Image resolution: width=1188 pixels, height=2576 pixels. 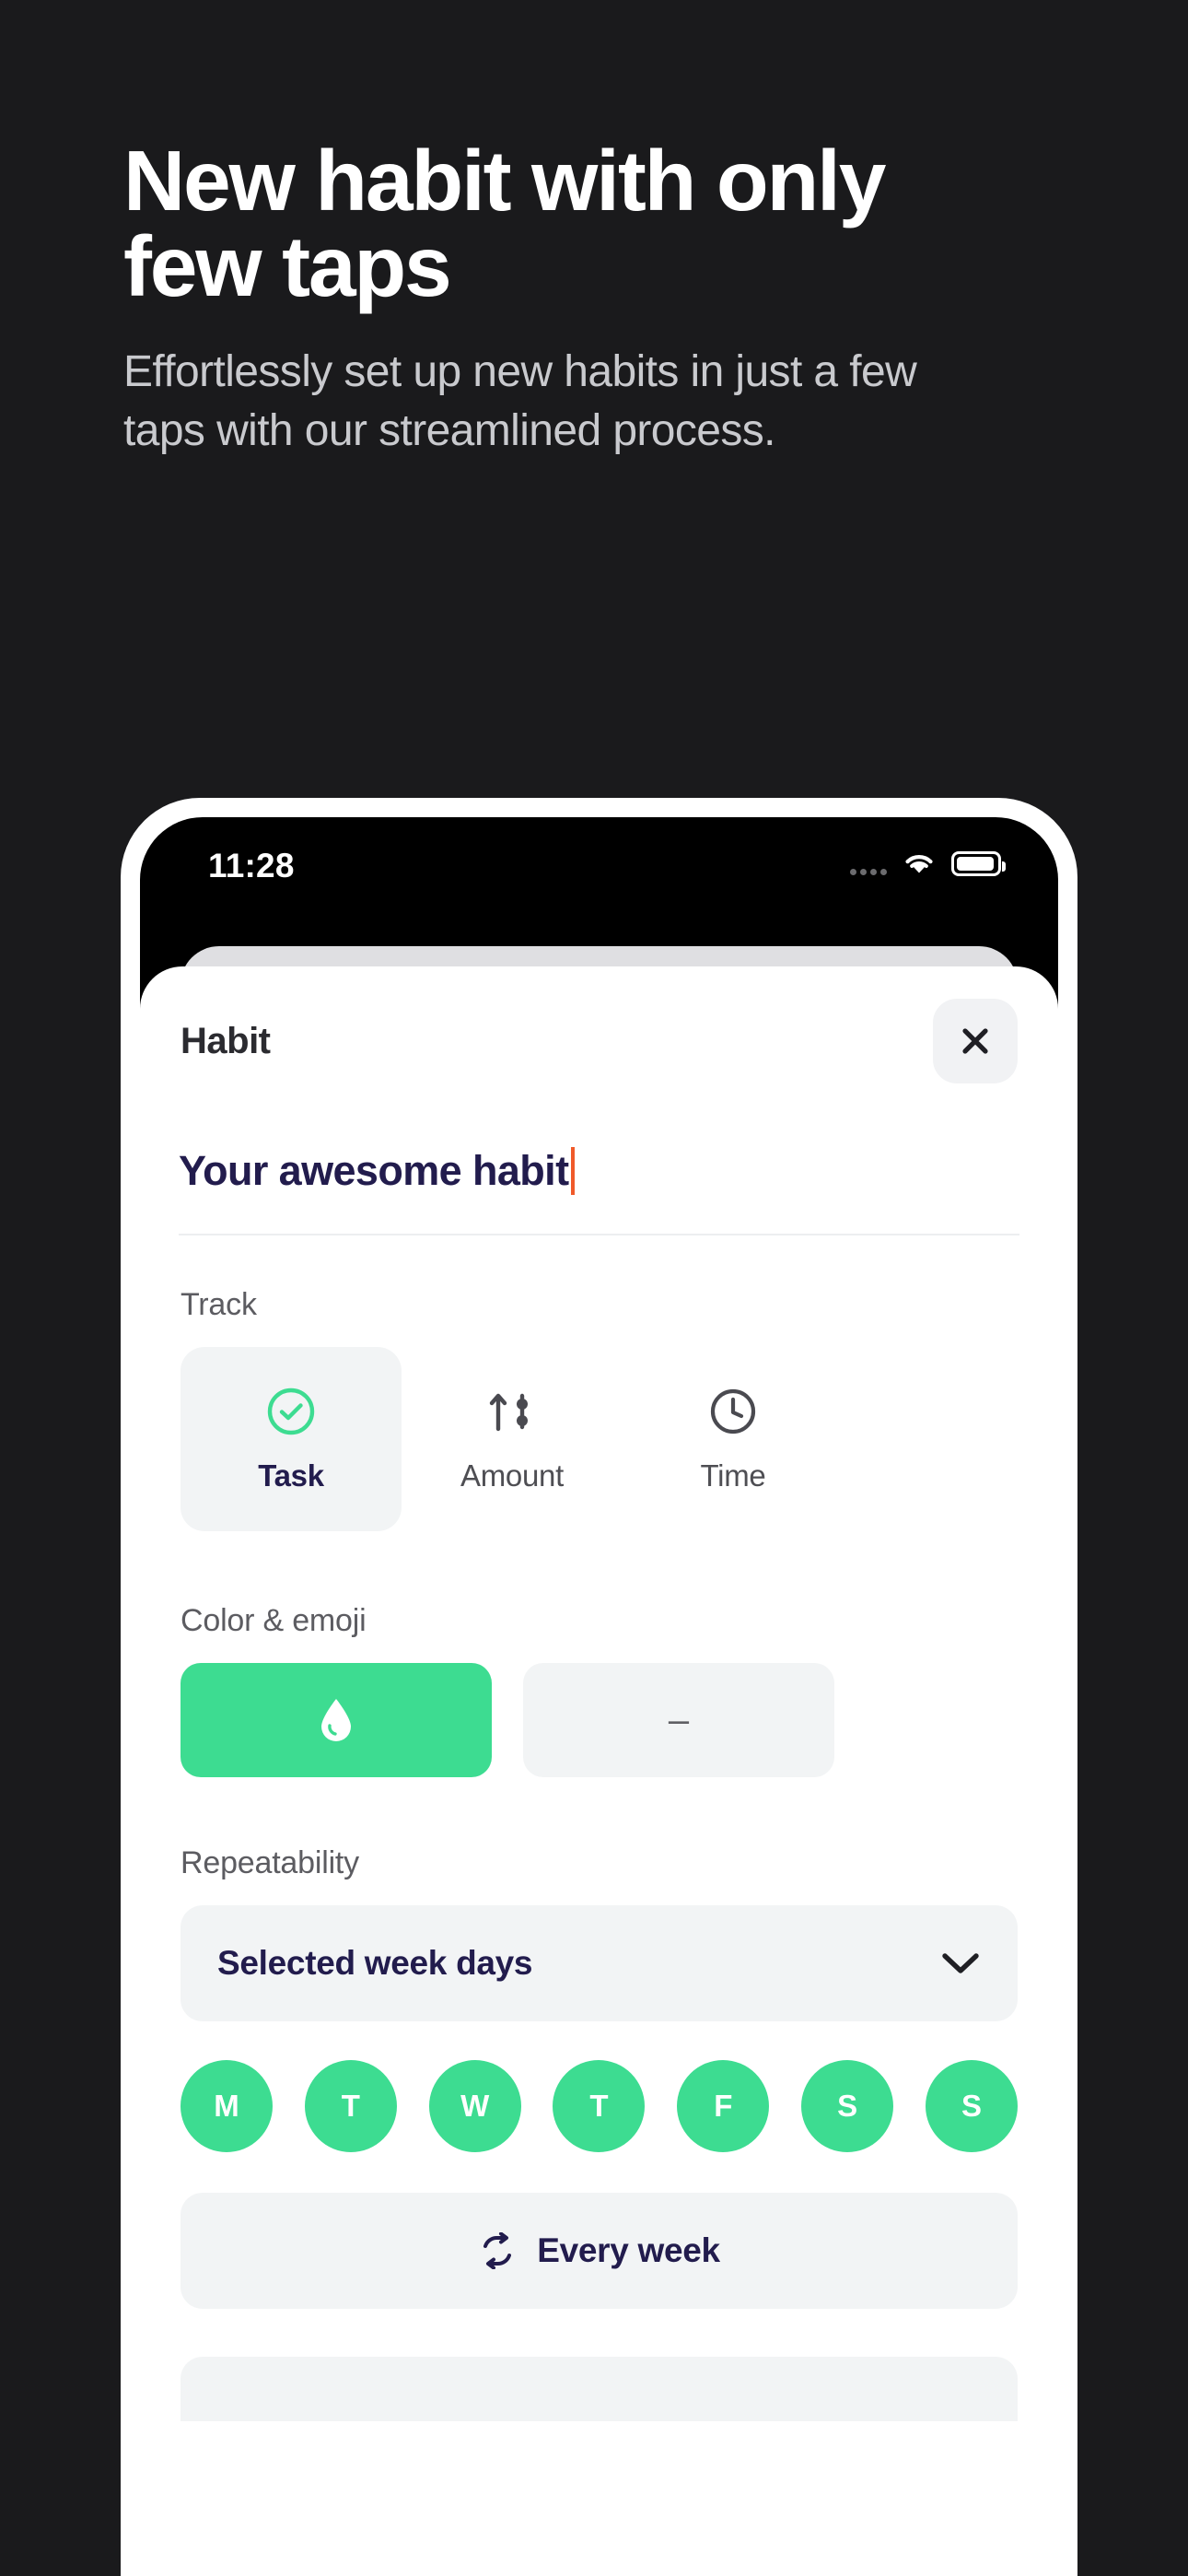 What do you see at coordinates (512, 1439) in the screenshot?
I see `track-option-amount: Amount` at bounding box center [512, 1439].